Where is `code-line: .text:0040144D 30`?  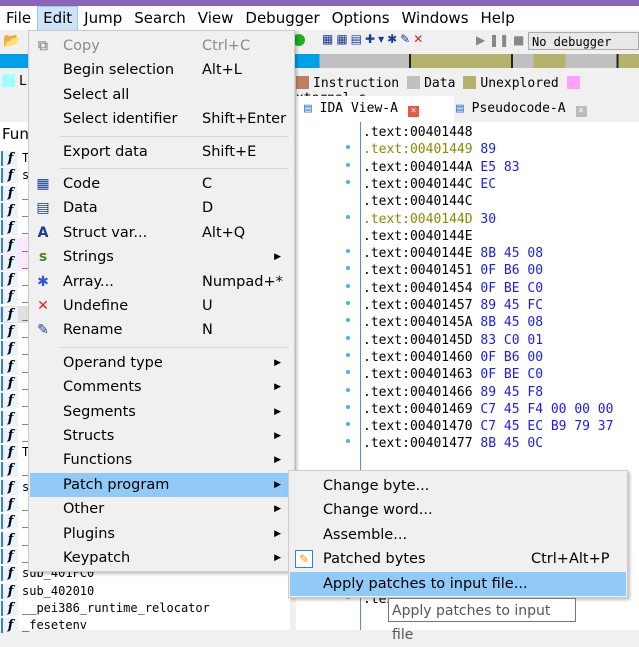
code-line: .text:0040144D 30 is located at coordinates (429, 219).